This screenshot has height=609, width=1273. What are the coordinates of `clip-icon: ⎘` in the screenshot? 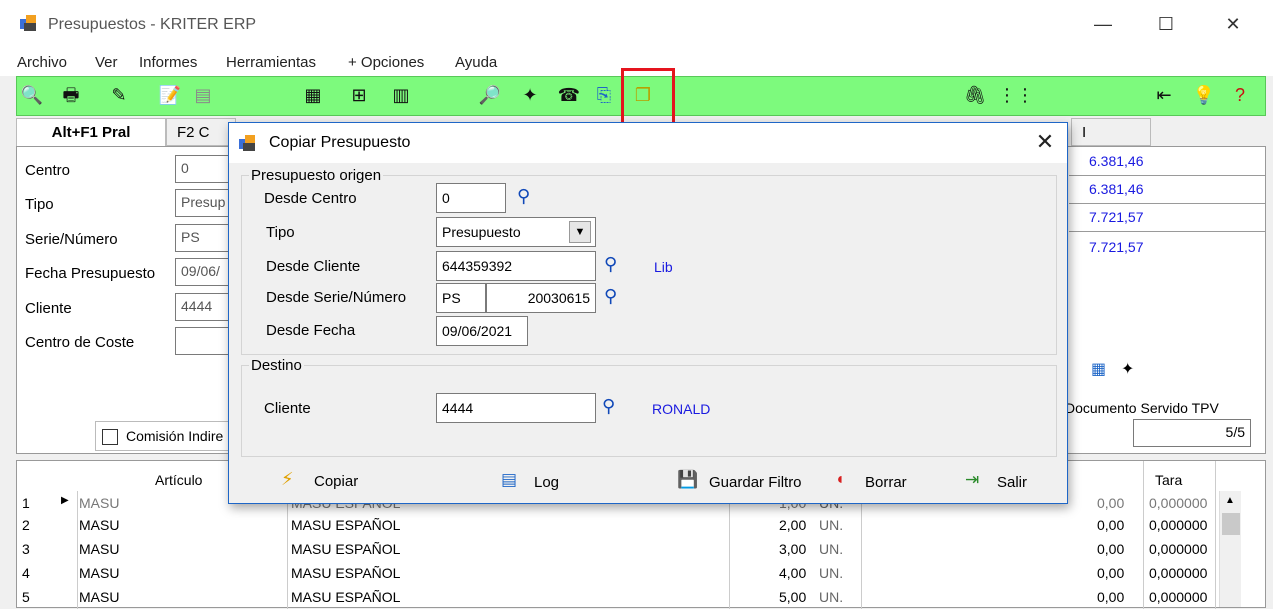 It's located at (604, 95).